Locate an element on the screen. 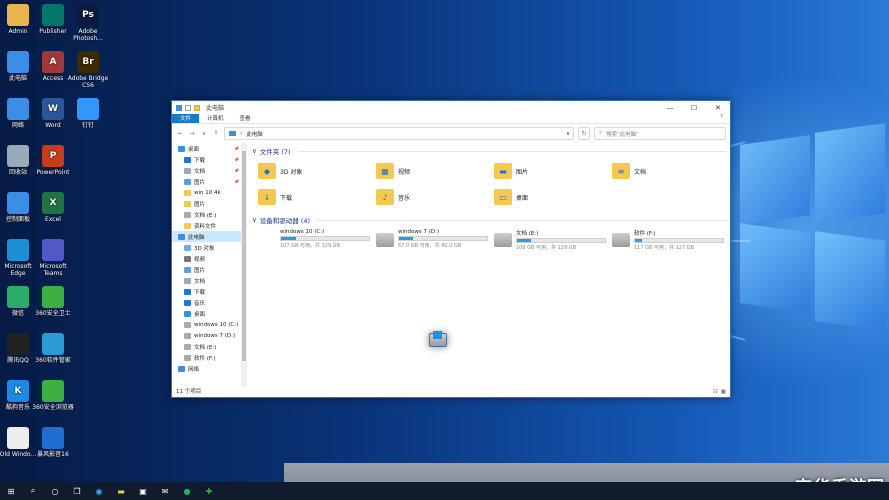  back-arrow-icon: ← is located at coordinates (180, 134).